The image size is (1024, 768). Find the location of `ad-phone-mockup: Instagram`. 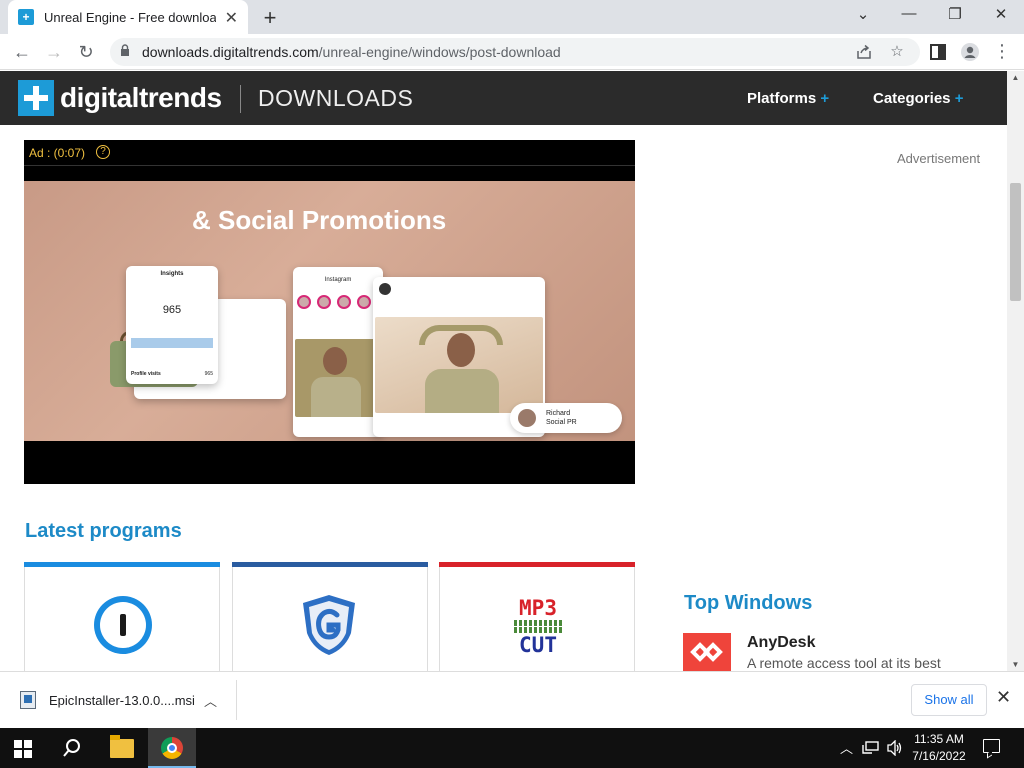

ad-phone-mockup: Instagram is located at coordinates (338, 352).